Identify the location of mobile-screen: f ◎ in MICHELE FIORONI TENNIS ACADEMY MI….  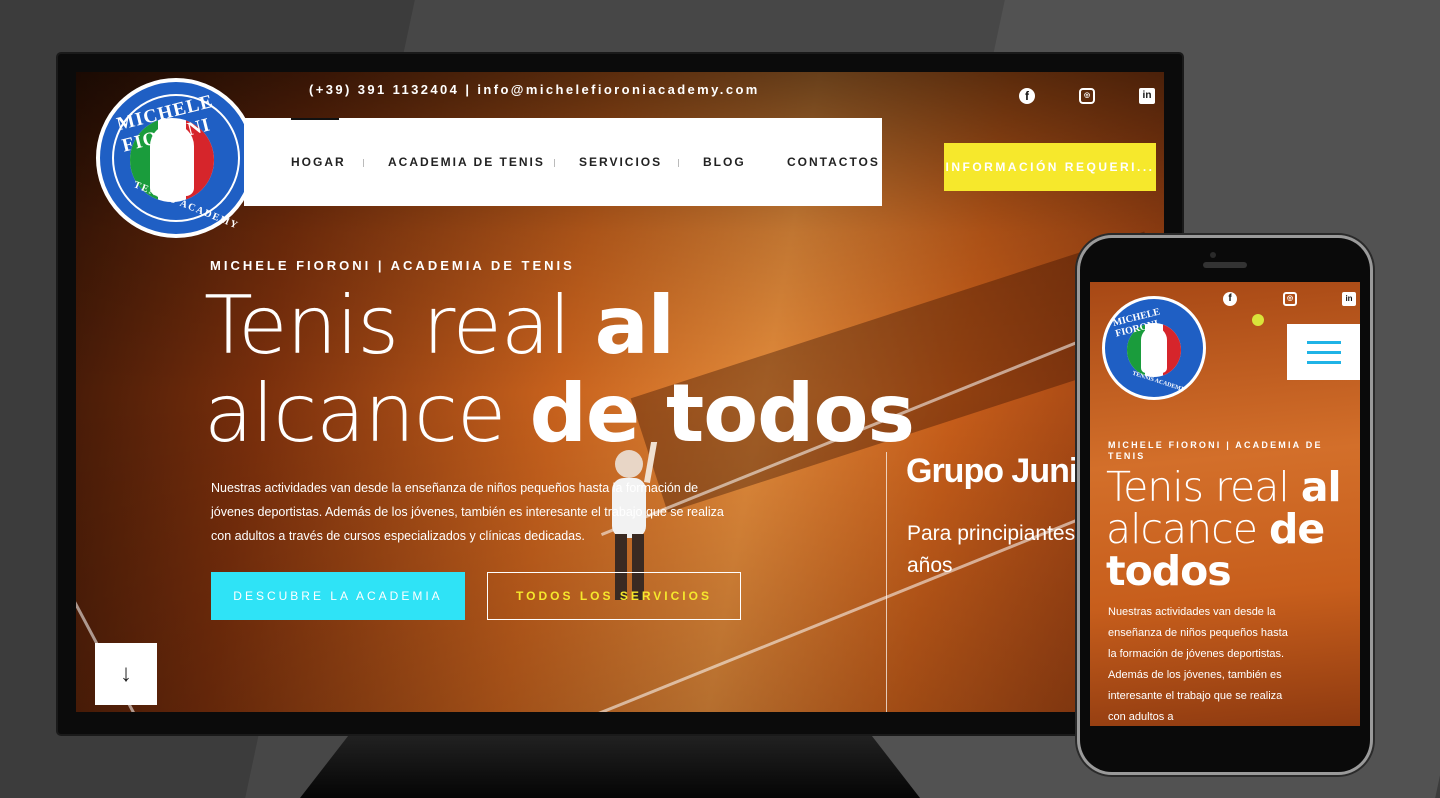
(1225, 504).